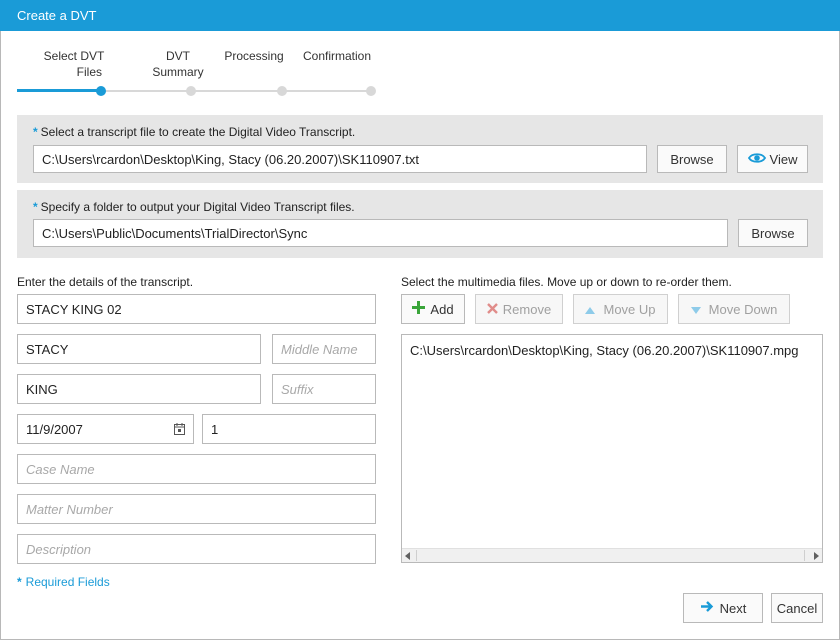  What do you see at coordinates (707, 608) in the screenshot?
I see `arrow-right-icon` at bounding box center [707, 608].